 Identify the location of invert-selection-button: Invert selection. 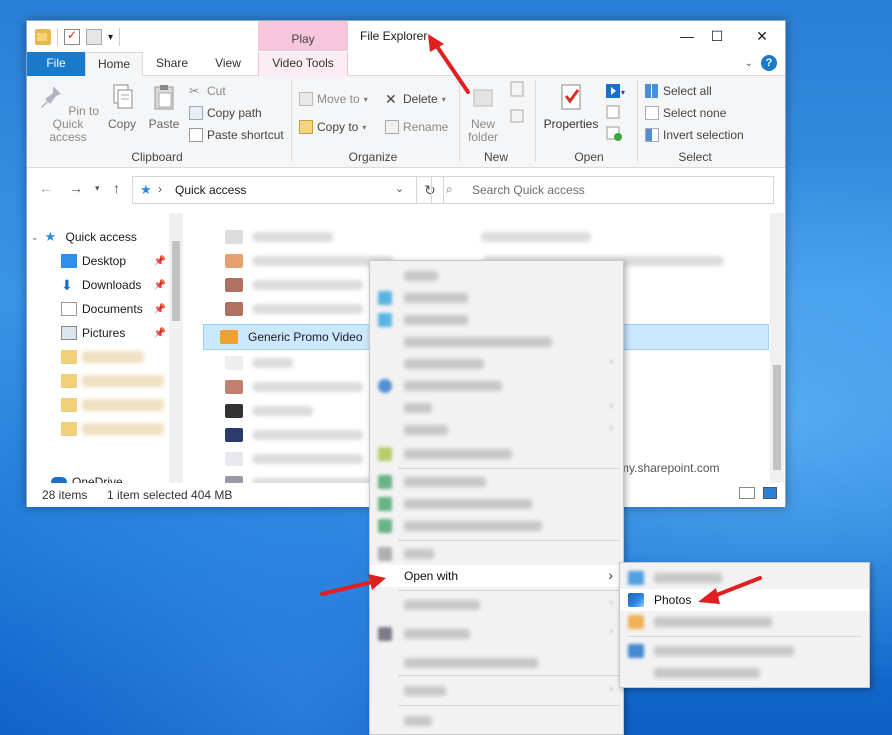
(694, 135).